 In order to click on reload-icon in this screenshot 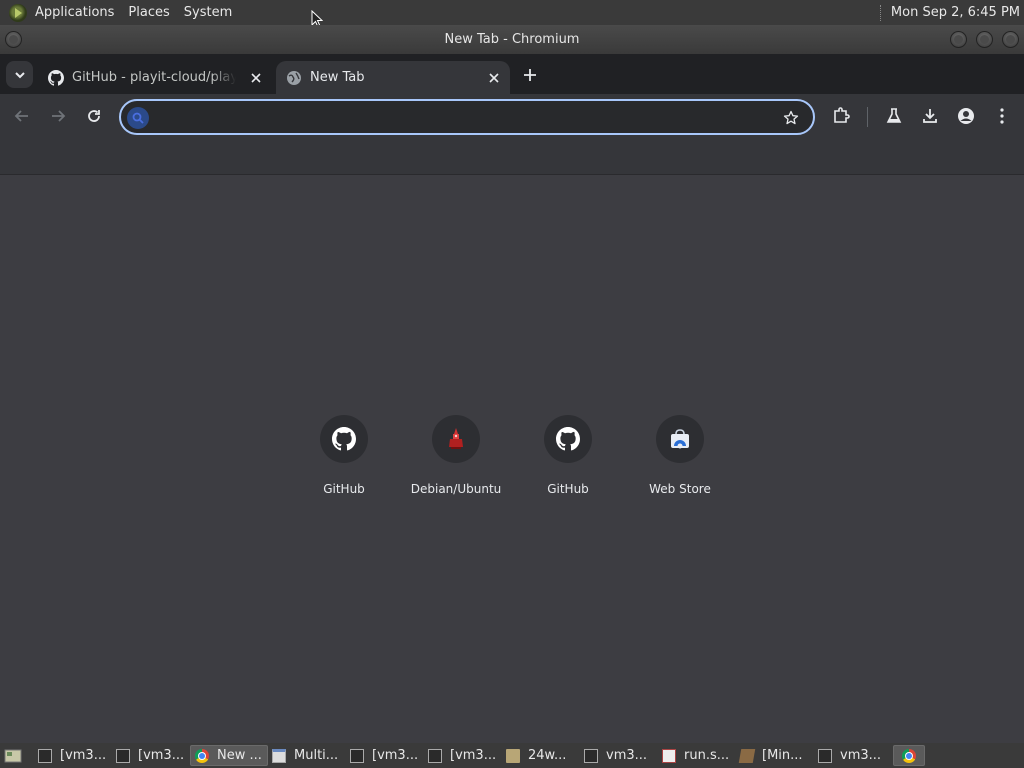, I will do `click(94, 116)`.